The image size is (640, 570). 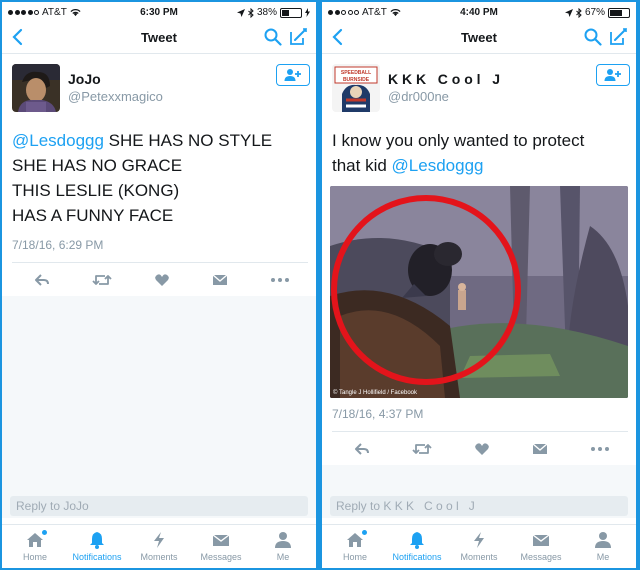 I want to click on display-name: JoJo, so click(x=84, y=79).